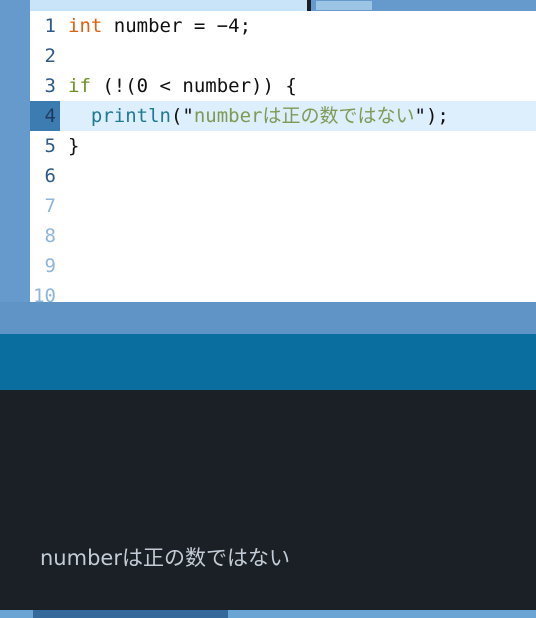  Describe the element at coordinates (15, 5) in the screenshot. I see `tab-bar-gutter-cap` at that location.